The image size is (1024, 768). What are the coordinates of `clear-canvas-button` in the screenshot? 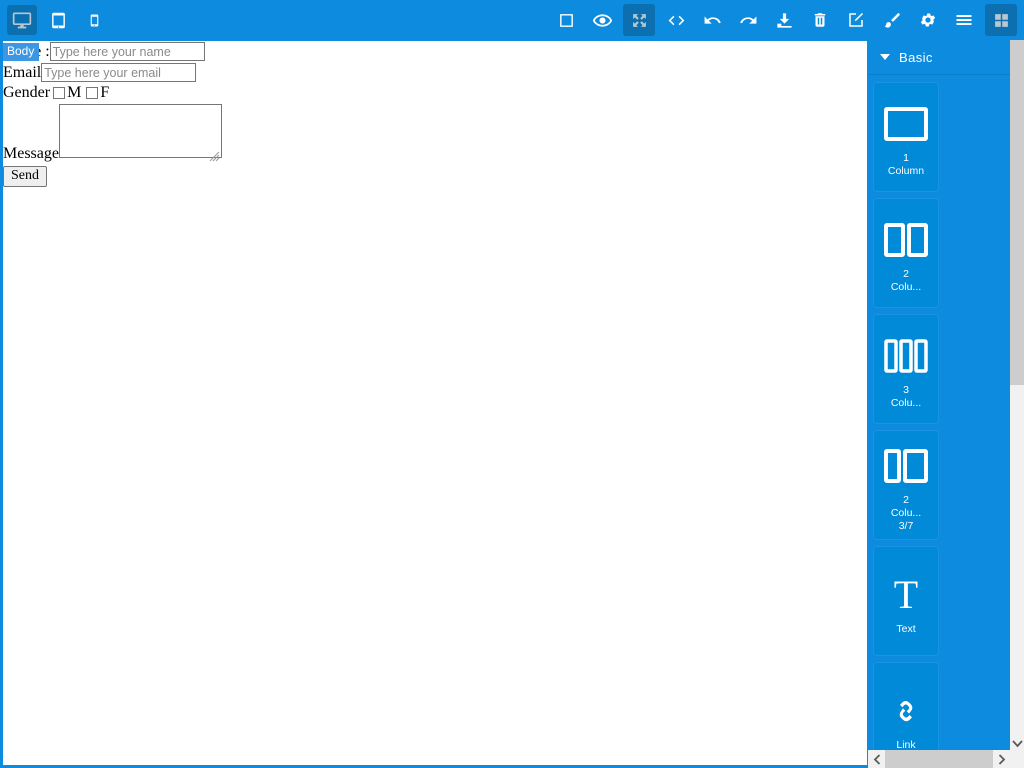 It's located at (820, 20).